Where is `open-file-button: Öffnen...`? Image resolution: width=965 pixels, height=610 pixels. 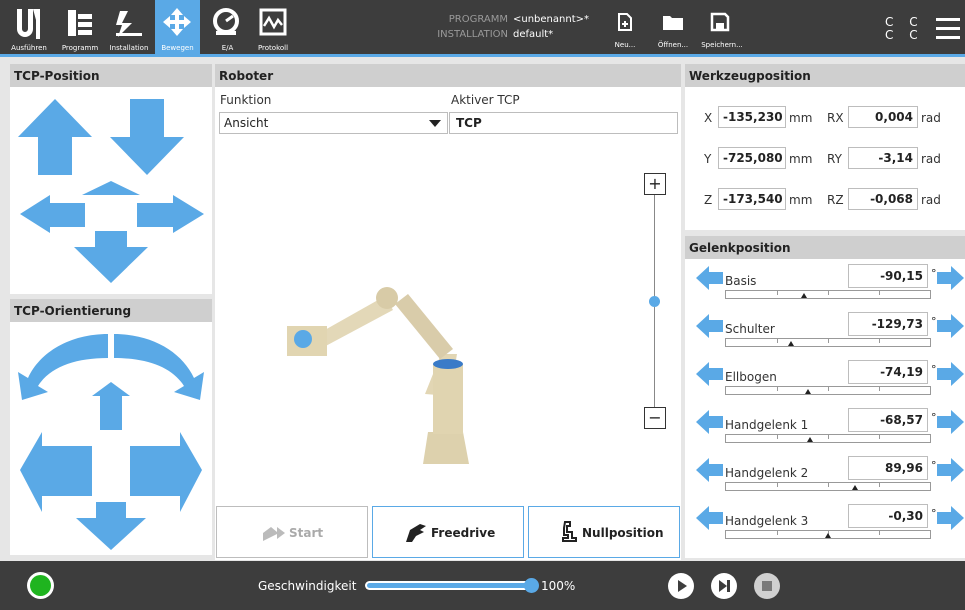 open-file-button: Öffnen... is located at coordinates (673, 27).